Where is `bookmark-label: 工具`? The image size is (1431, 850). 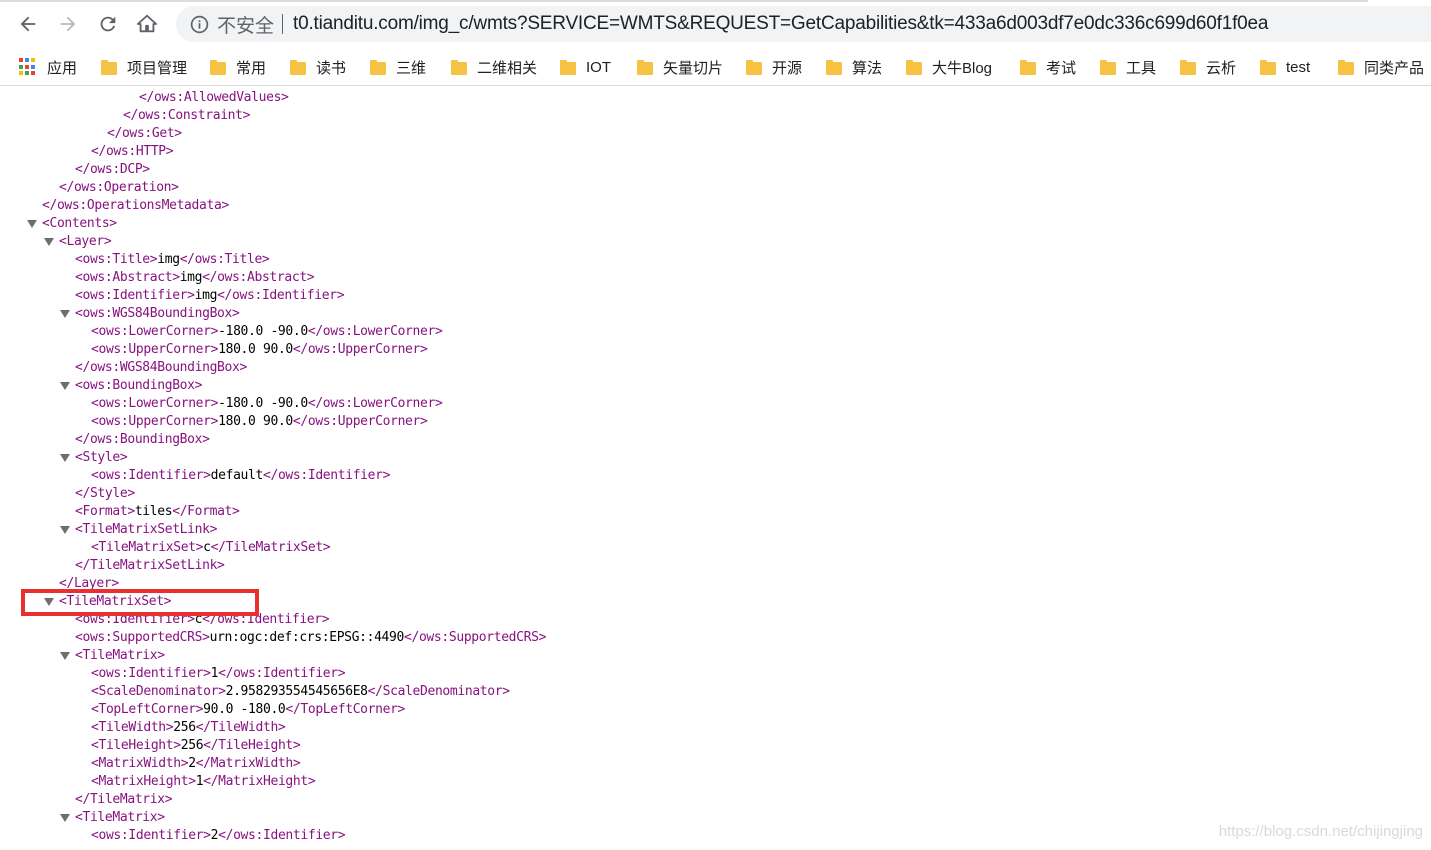
bookmark-label: 工具 is located at coordinates (1141, 68).